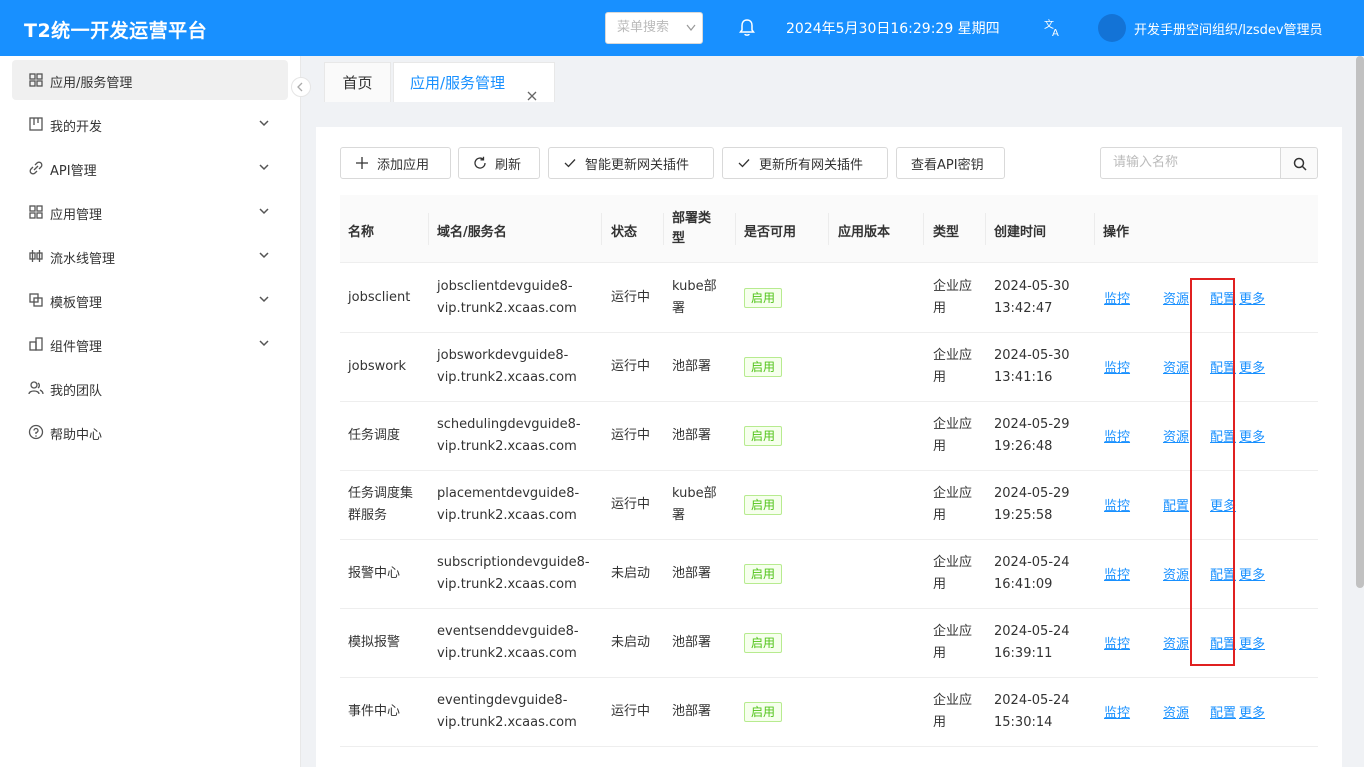  What do you see at coordinates (1112, 28) in the screenshot?
I see `avatar` at bounding box center [1112, 28].